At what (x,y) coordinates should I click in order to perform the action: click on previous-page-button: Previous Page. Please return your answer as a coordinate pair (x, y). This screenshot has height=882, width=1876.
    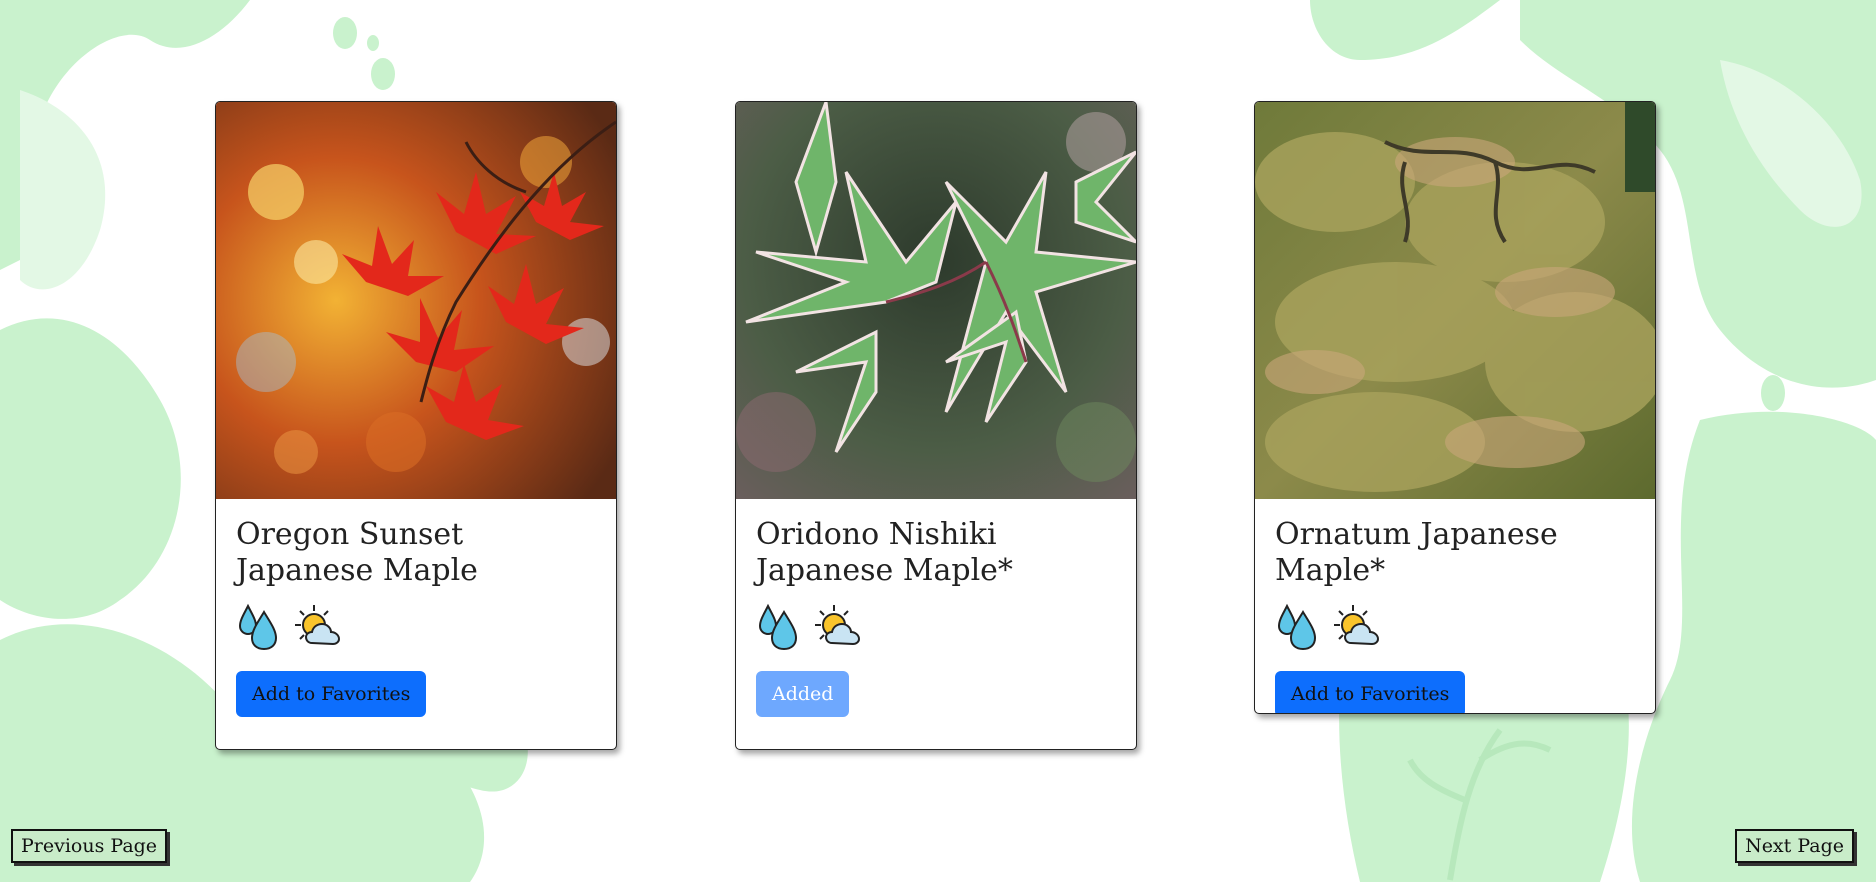
    Looking at the image, I should click on (89, 846).